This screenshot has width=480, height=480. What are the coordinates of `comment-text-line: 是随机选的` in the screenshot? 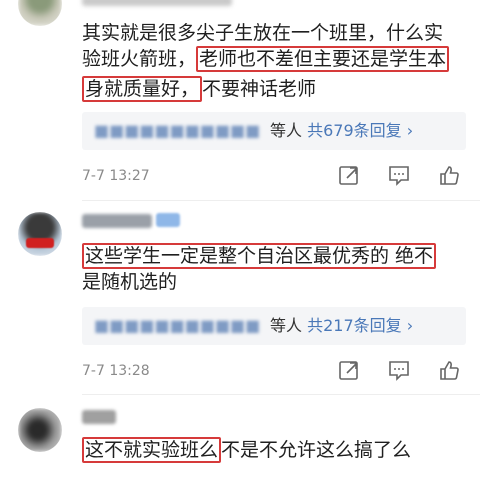 It's located at (129, 282).